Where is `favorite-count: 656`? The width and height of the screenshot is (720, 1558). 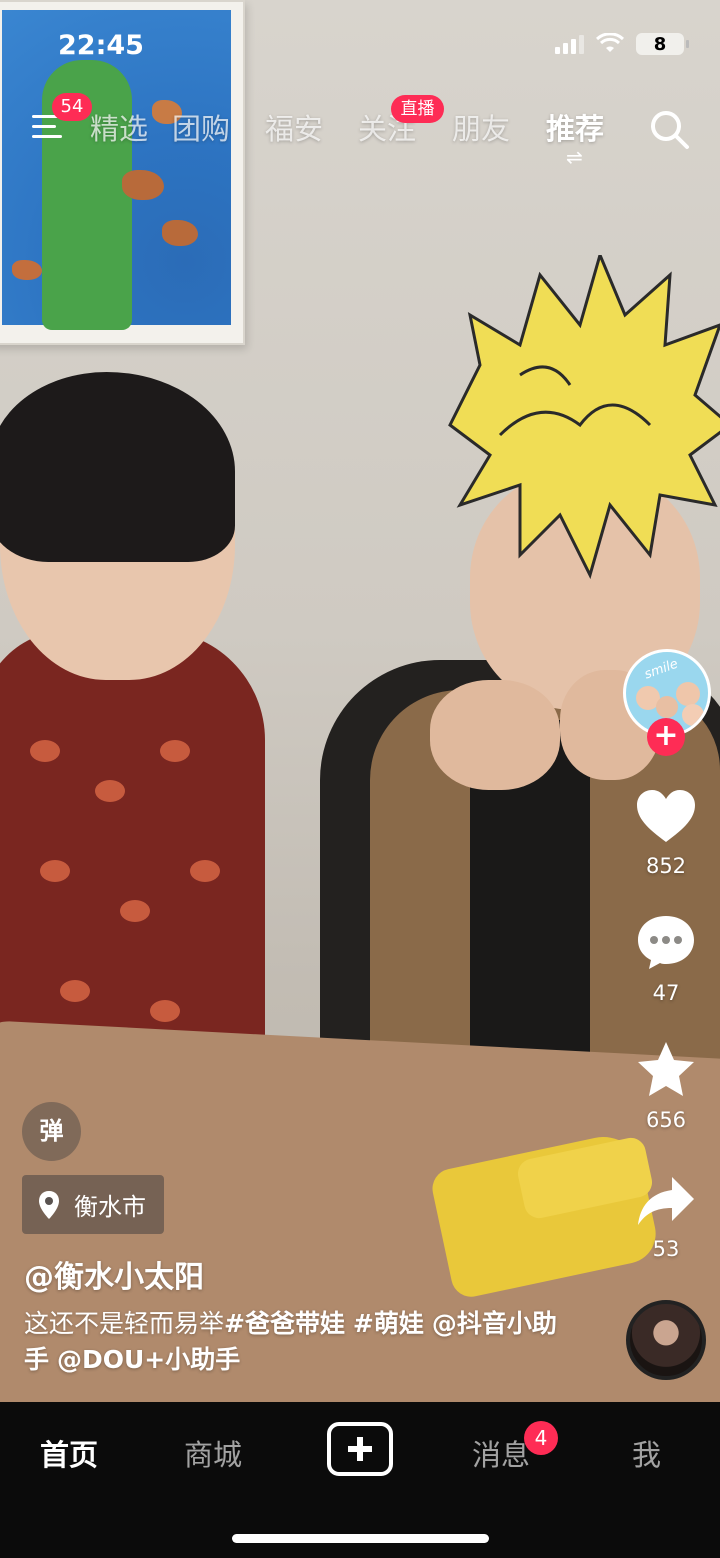
favorite-count: 656 is located at coordinates (666, 1120).